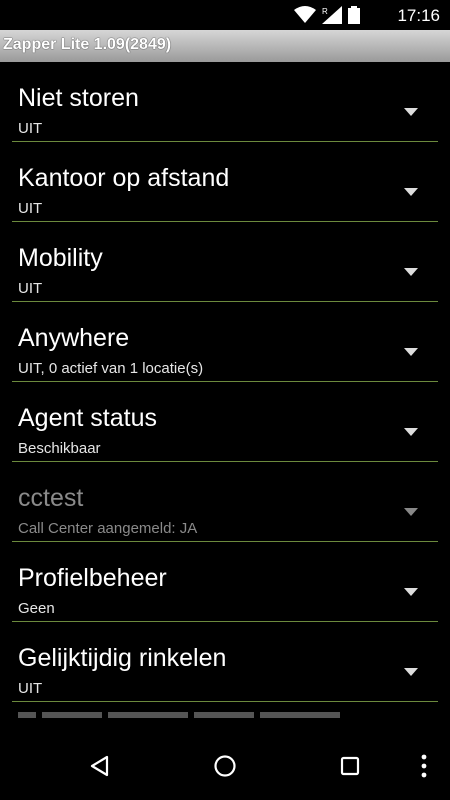 This screenshot has height=800, width=450. What do you see at coordinates (225, 582) in the screenshot?
I see `setting-profielbeheer: Profielbeheer Geen` at bounding box center [225, 582].